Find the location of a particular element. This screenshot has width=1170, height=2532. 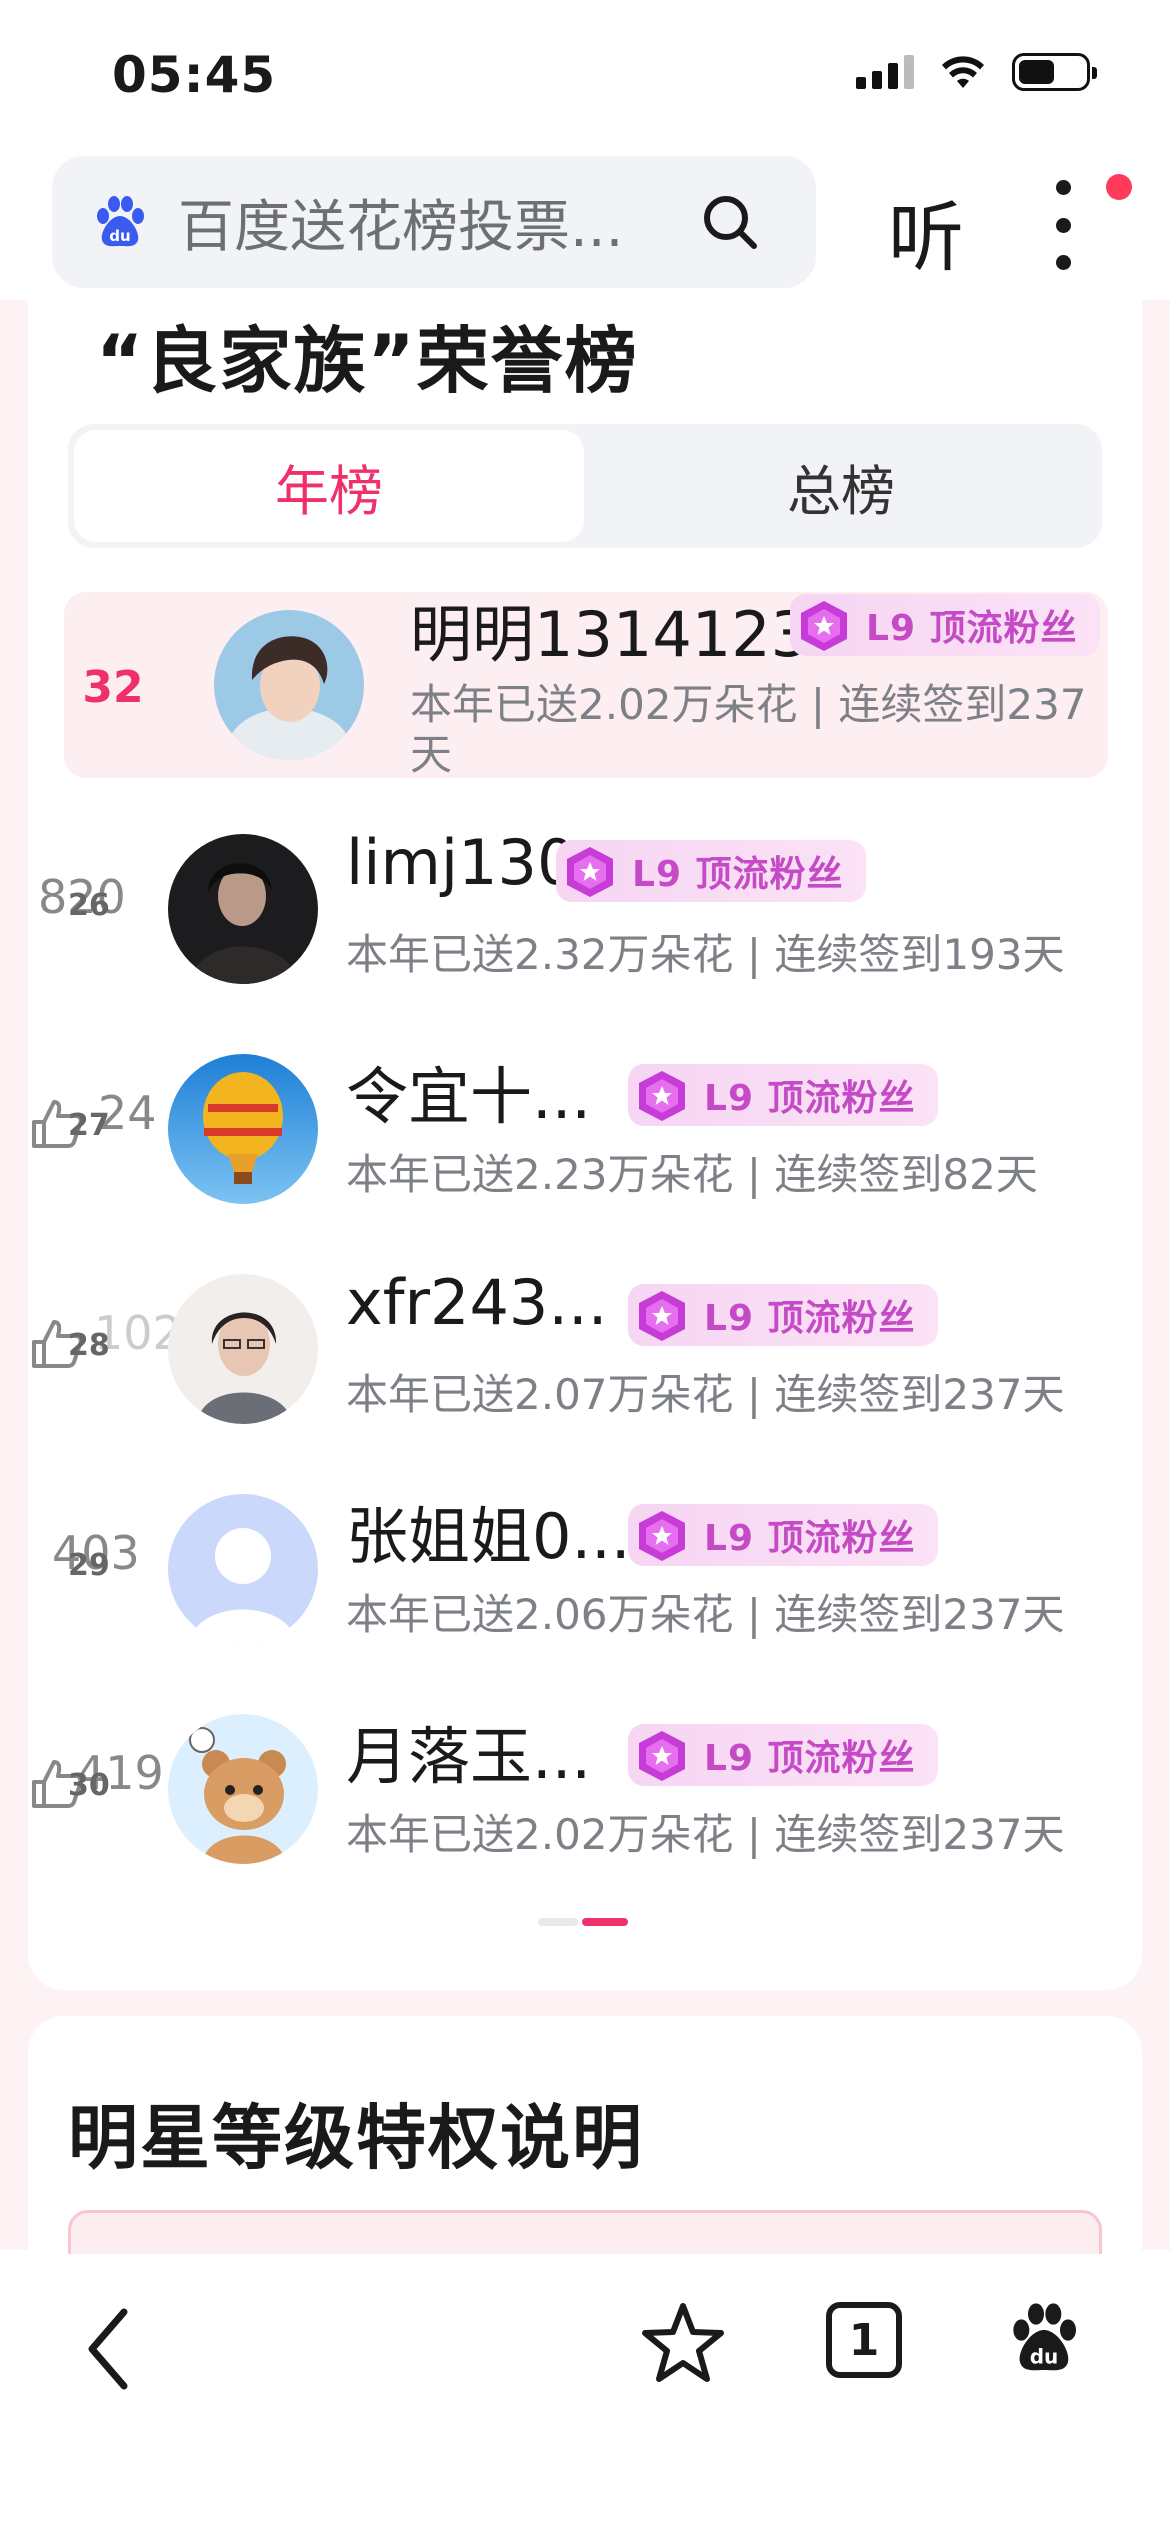

user-name: limj130 is located at coordinates (461, 862).